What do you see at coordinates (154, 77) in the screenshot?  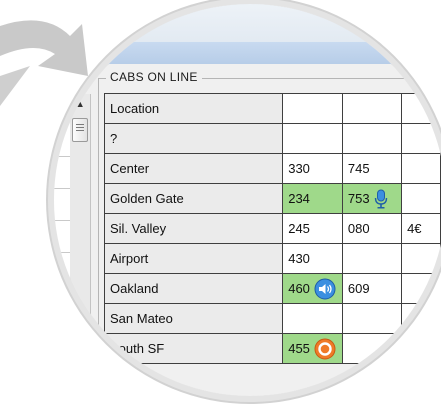 I see `groupbox-title: CABS ON LINE` at bounding box center [154, 77].